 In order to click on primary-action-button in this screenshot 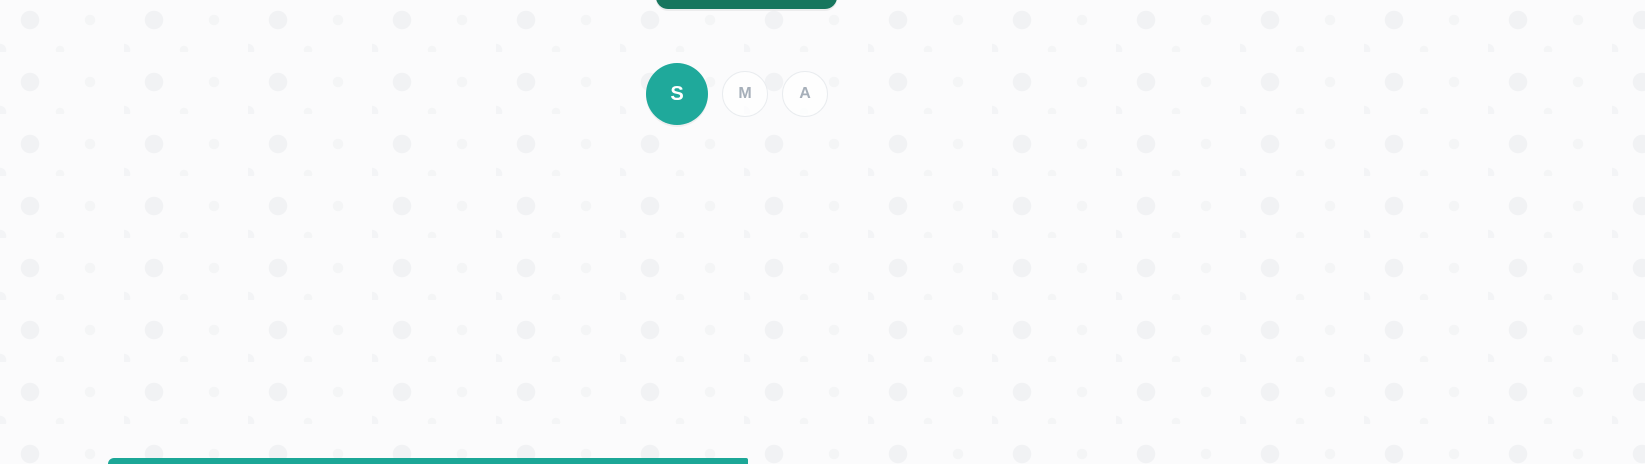, I will do `click(746, 4)`.